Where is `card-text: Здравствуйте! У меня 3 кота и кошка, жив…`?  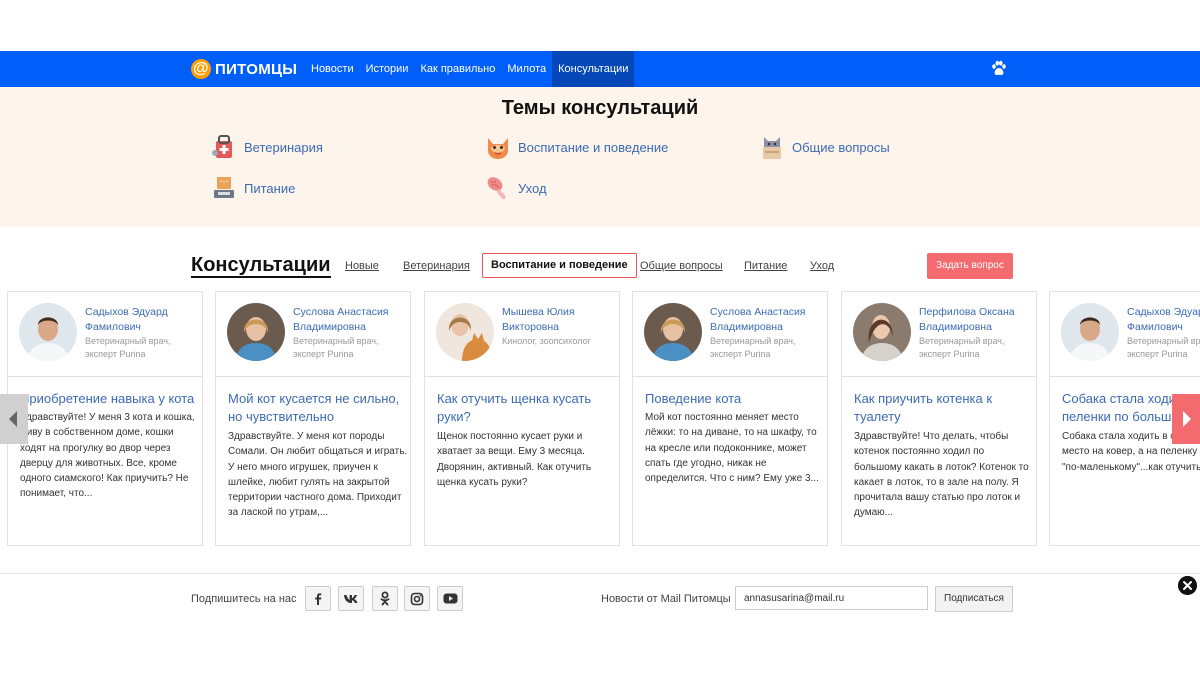
card-text: Здравствуйте! У меня 3 кота и кошка, жив… is located at coordinates (107, 456).